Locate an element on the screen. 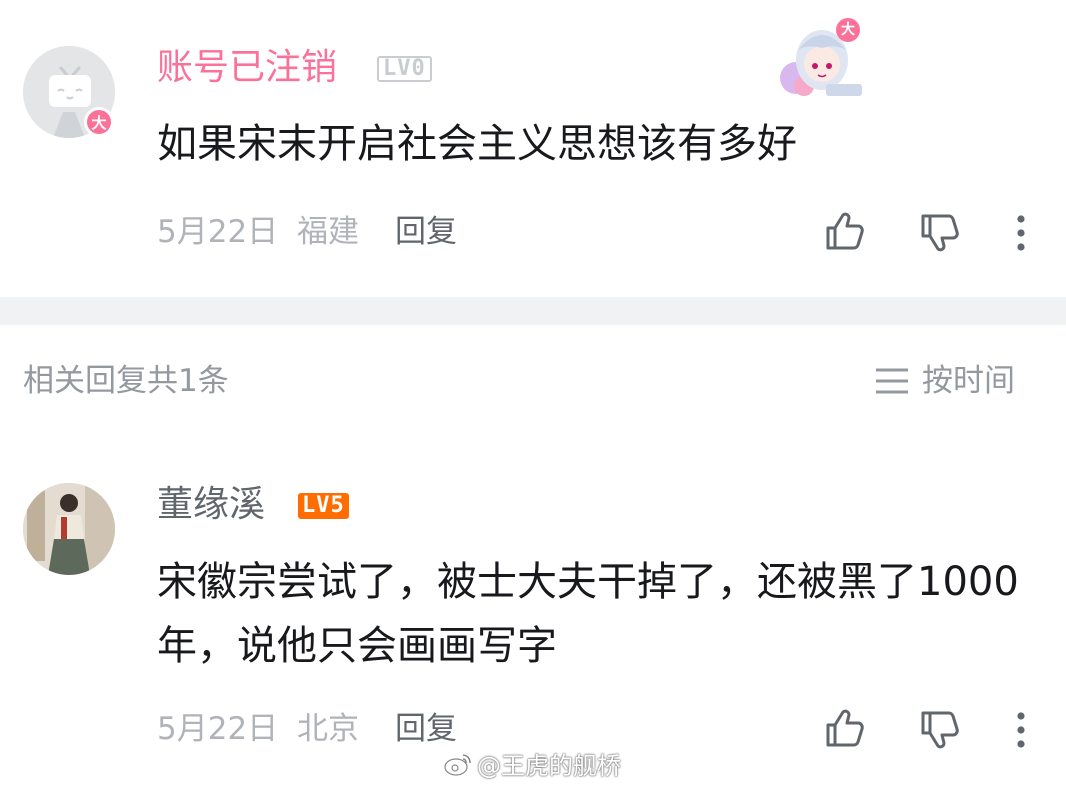  reply-like-button is located at coordinates (845, 728).